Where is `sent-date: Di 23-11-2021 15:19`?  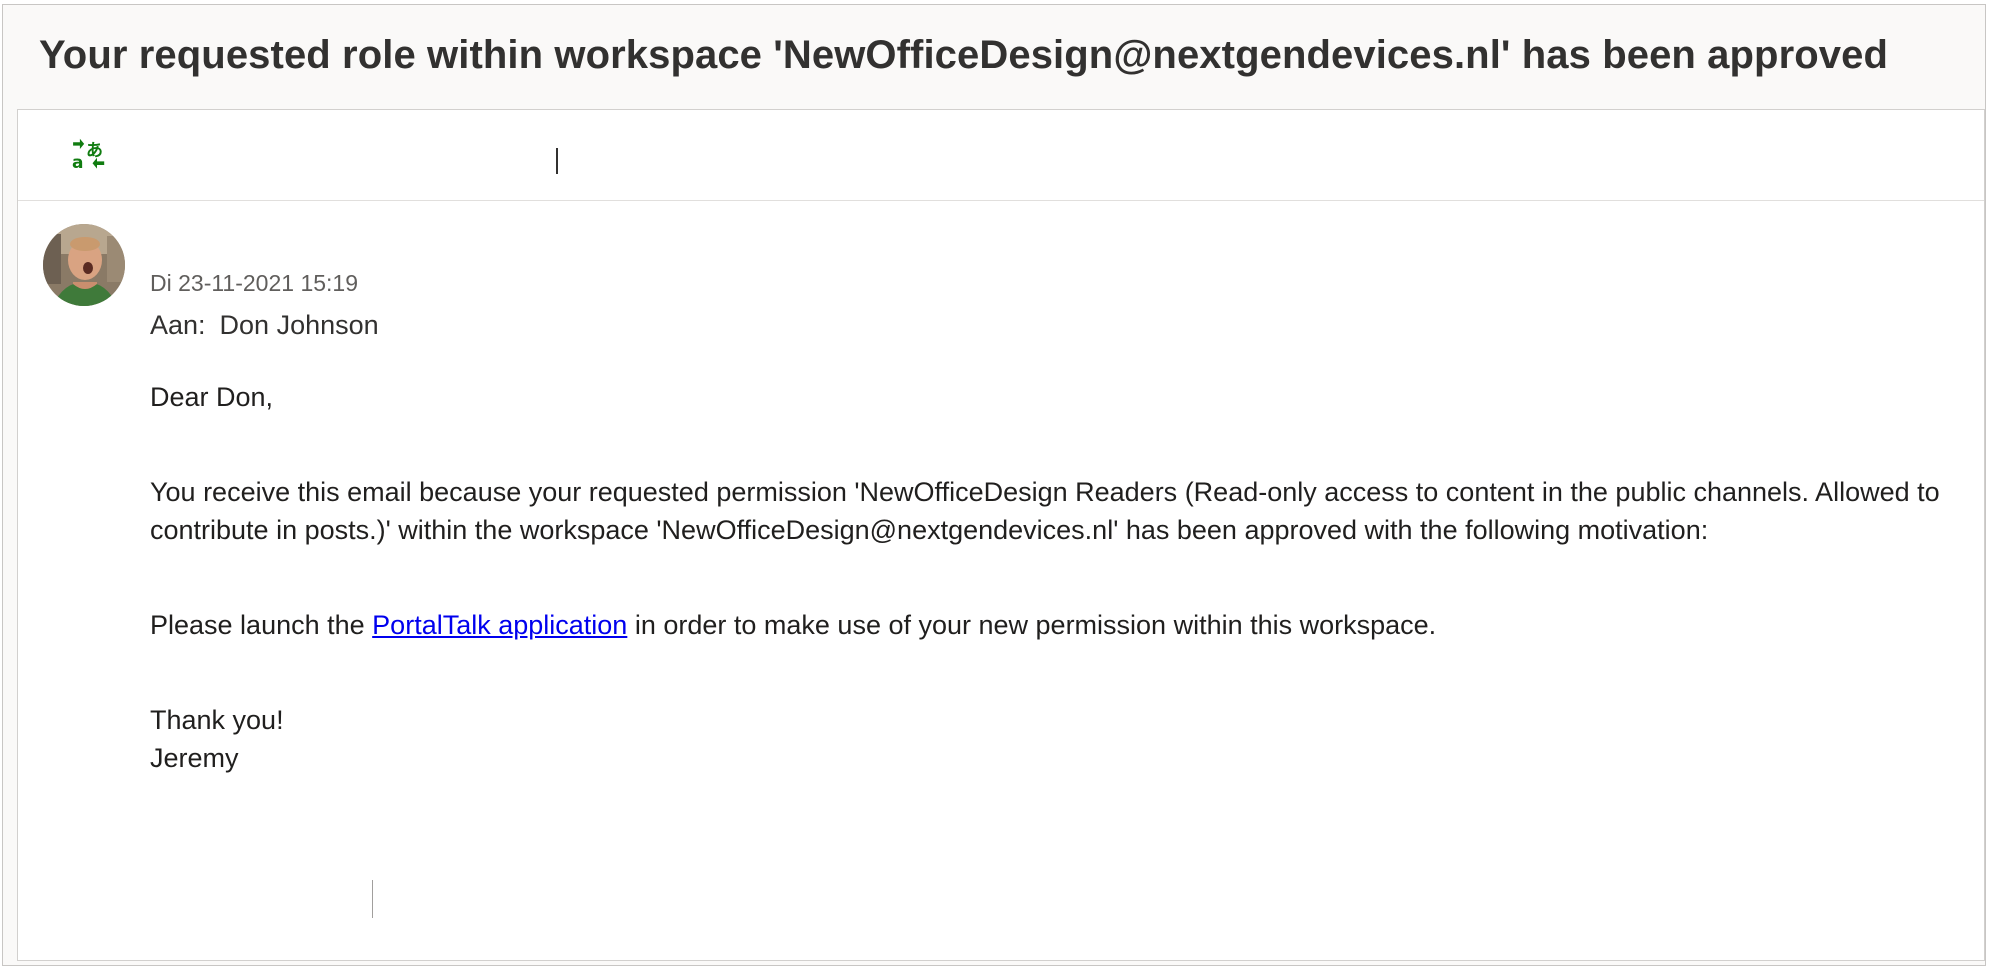 sent-date: Di 23-11-2021 15:19 is located at coordinates (254, 283).